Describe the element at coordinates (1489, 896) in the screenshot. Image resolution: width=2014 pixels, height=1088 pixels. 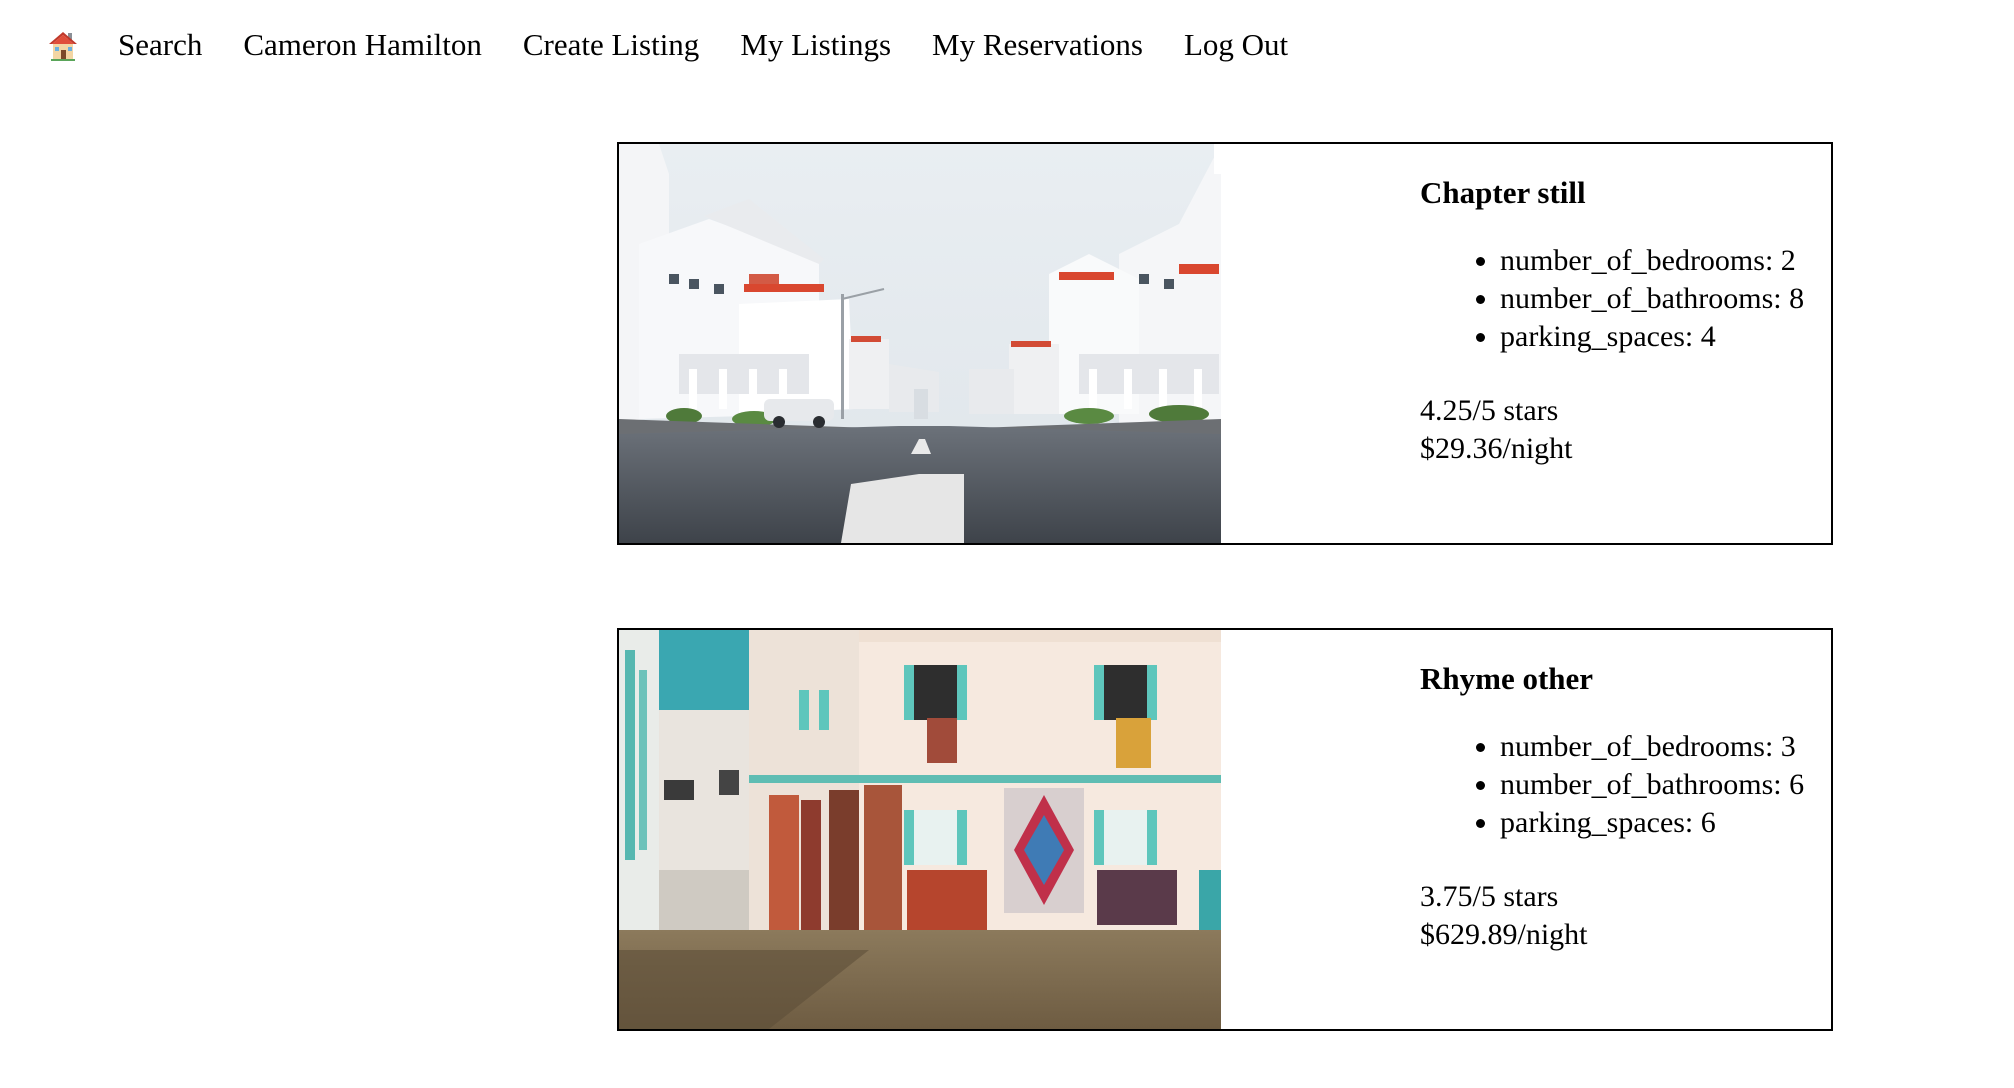
I see `listing-rating: 3.75/5 stars` at that location.